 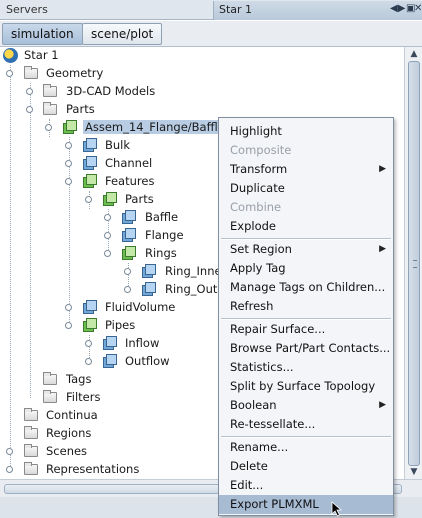 What do you see at coordinates (306, 466) in the screenshot?
I see `menu-item-delete: Delete` at bounding box center [306, 466].